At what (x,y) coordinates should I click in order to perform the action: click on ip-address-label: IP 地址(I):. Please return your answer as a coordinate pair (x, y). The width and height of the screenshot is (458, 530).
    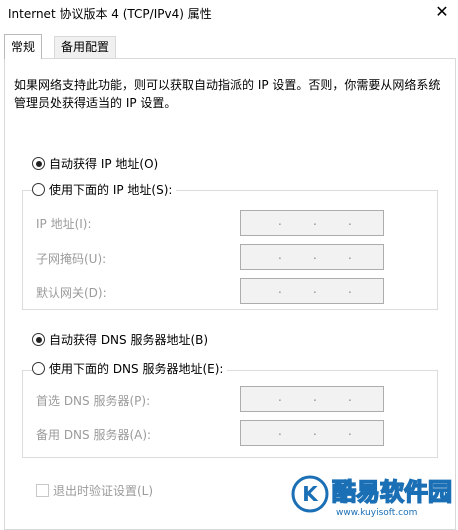
    Looking at the image, I should click on (64, 224).